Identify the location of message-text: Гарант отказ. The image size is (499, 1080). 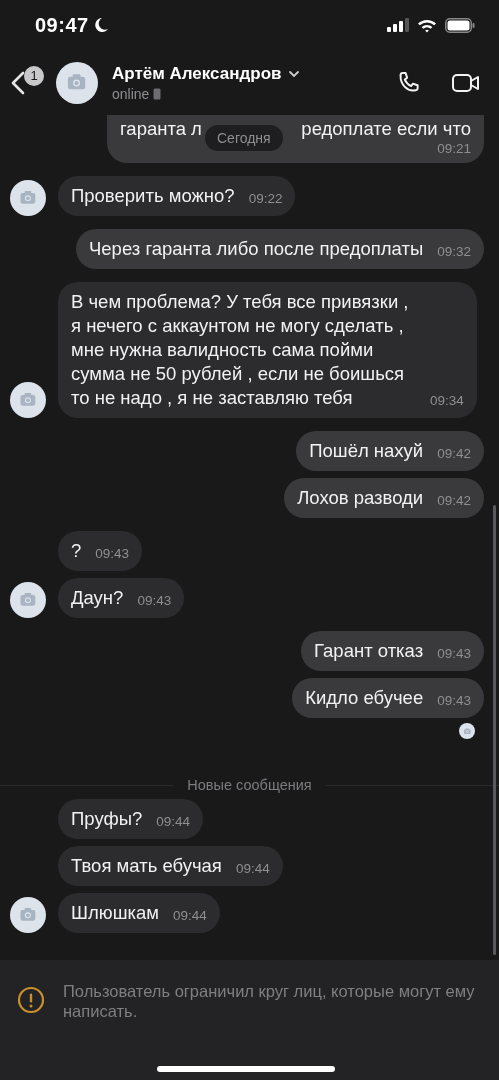
(369, 651).